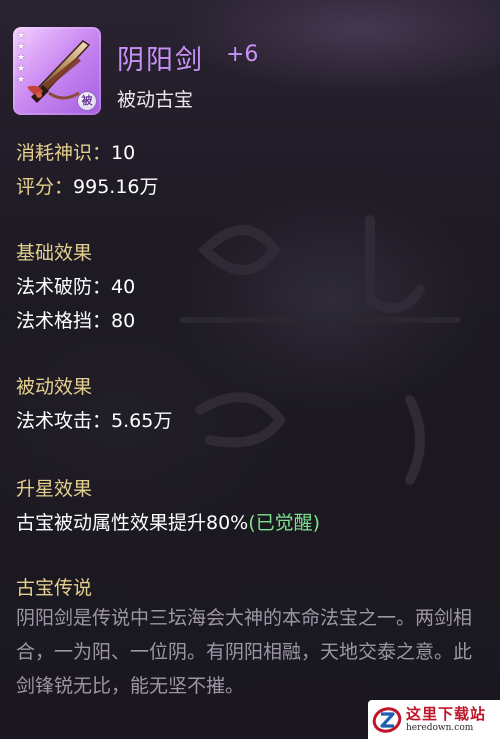  Describe the element at coordinates (87, 101) in the screenshot. I see `passive-badge: 被` at that location.